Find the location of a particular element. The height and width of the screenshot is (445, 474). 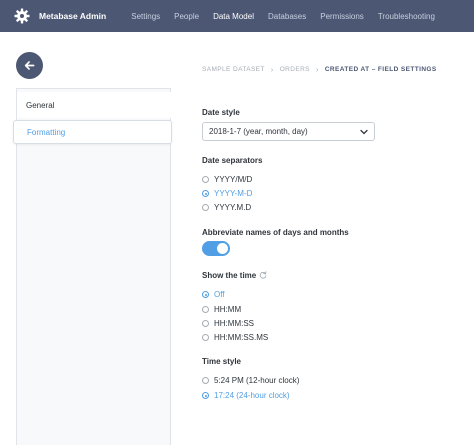

date-style-select: 2018-1-7 (year, month, day) is located at coordinates (288, 131).